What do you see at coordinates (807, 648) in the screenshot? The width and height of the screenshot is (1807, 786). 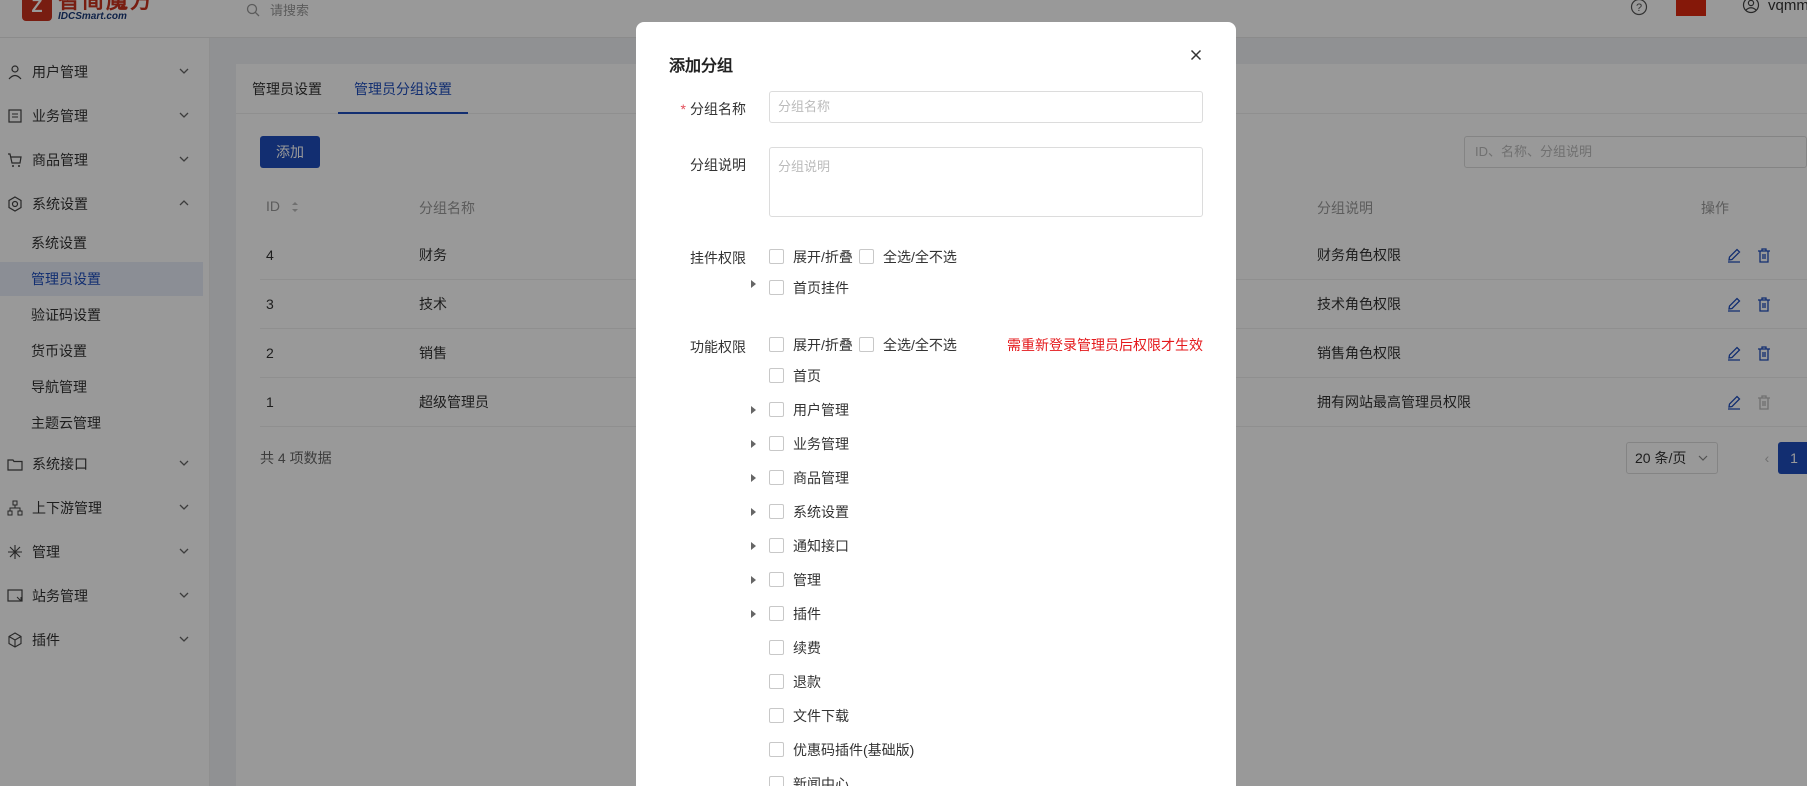 I see `tree-item-label: 续费` at bounding box center [807, 648].